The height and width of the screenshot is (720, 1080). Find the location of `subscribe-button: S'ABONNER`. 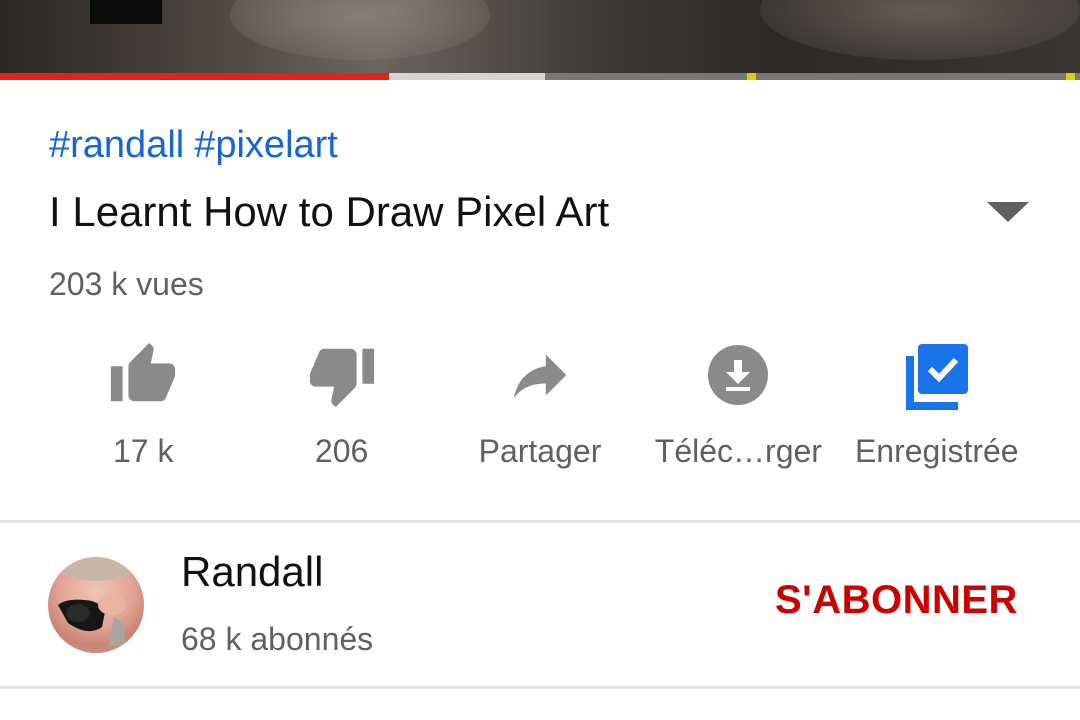

subscribe-button: S'ABONNER is located at coordinates (896, 600).